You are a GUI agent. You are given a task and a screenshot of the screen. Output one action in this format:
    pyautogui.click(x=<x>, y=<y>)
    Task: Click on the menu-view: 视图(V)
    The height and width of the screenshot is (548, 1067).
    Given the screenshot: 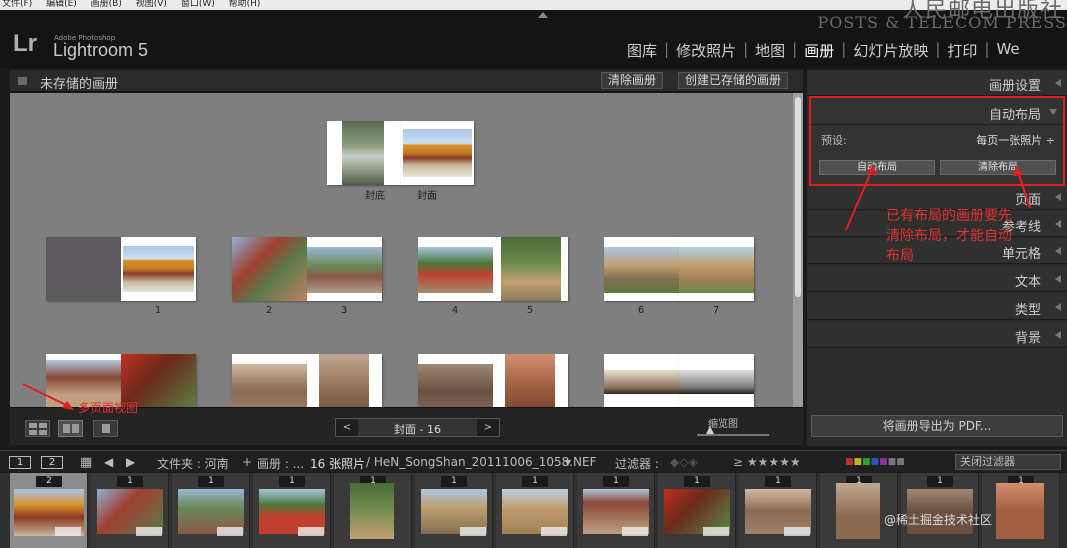 What is the action you would take?
    pyautogui.click(x=151, y=4)
    